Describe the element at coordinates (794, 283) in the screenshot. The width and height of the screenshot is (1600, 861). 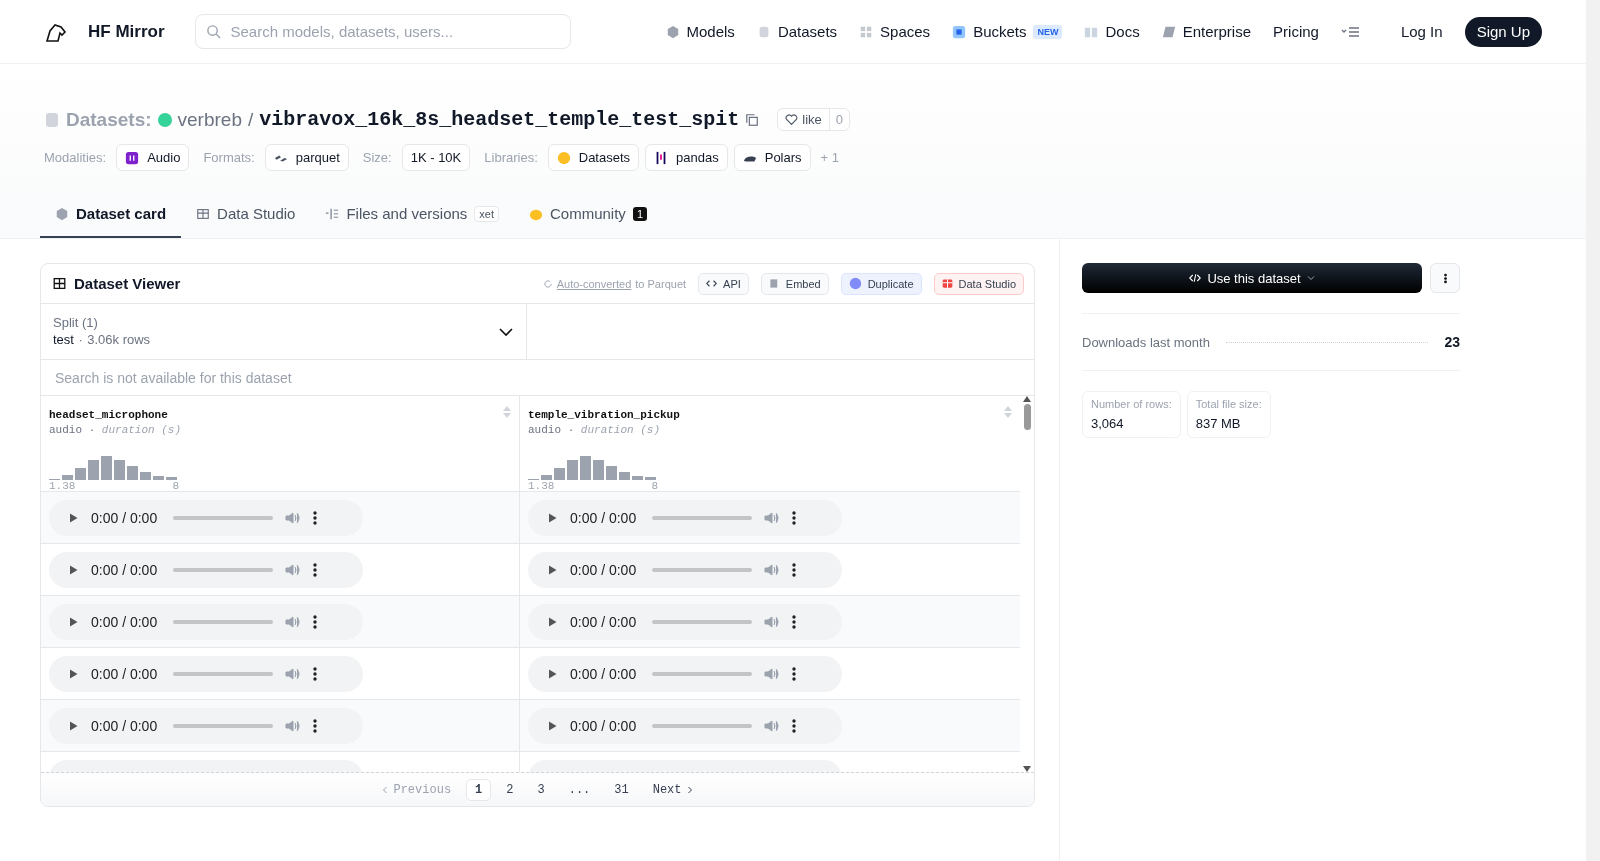
I see `viewer-action-button: Embed` at that location.